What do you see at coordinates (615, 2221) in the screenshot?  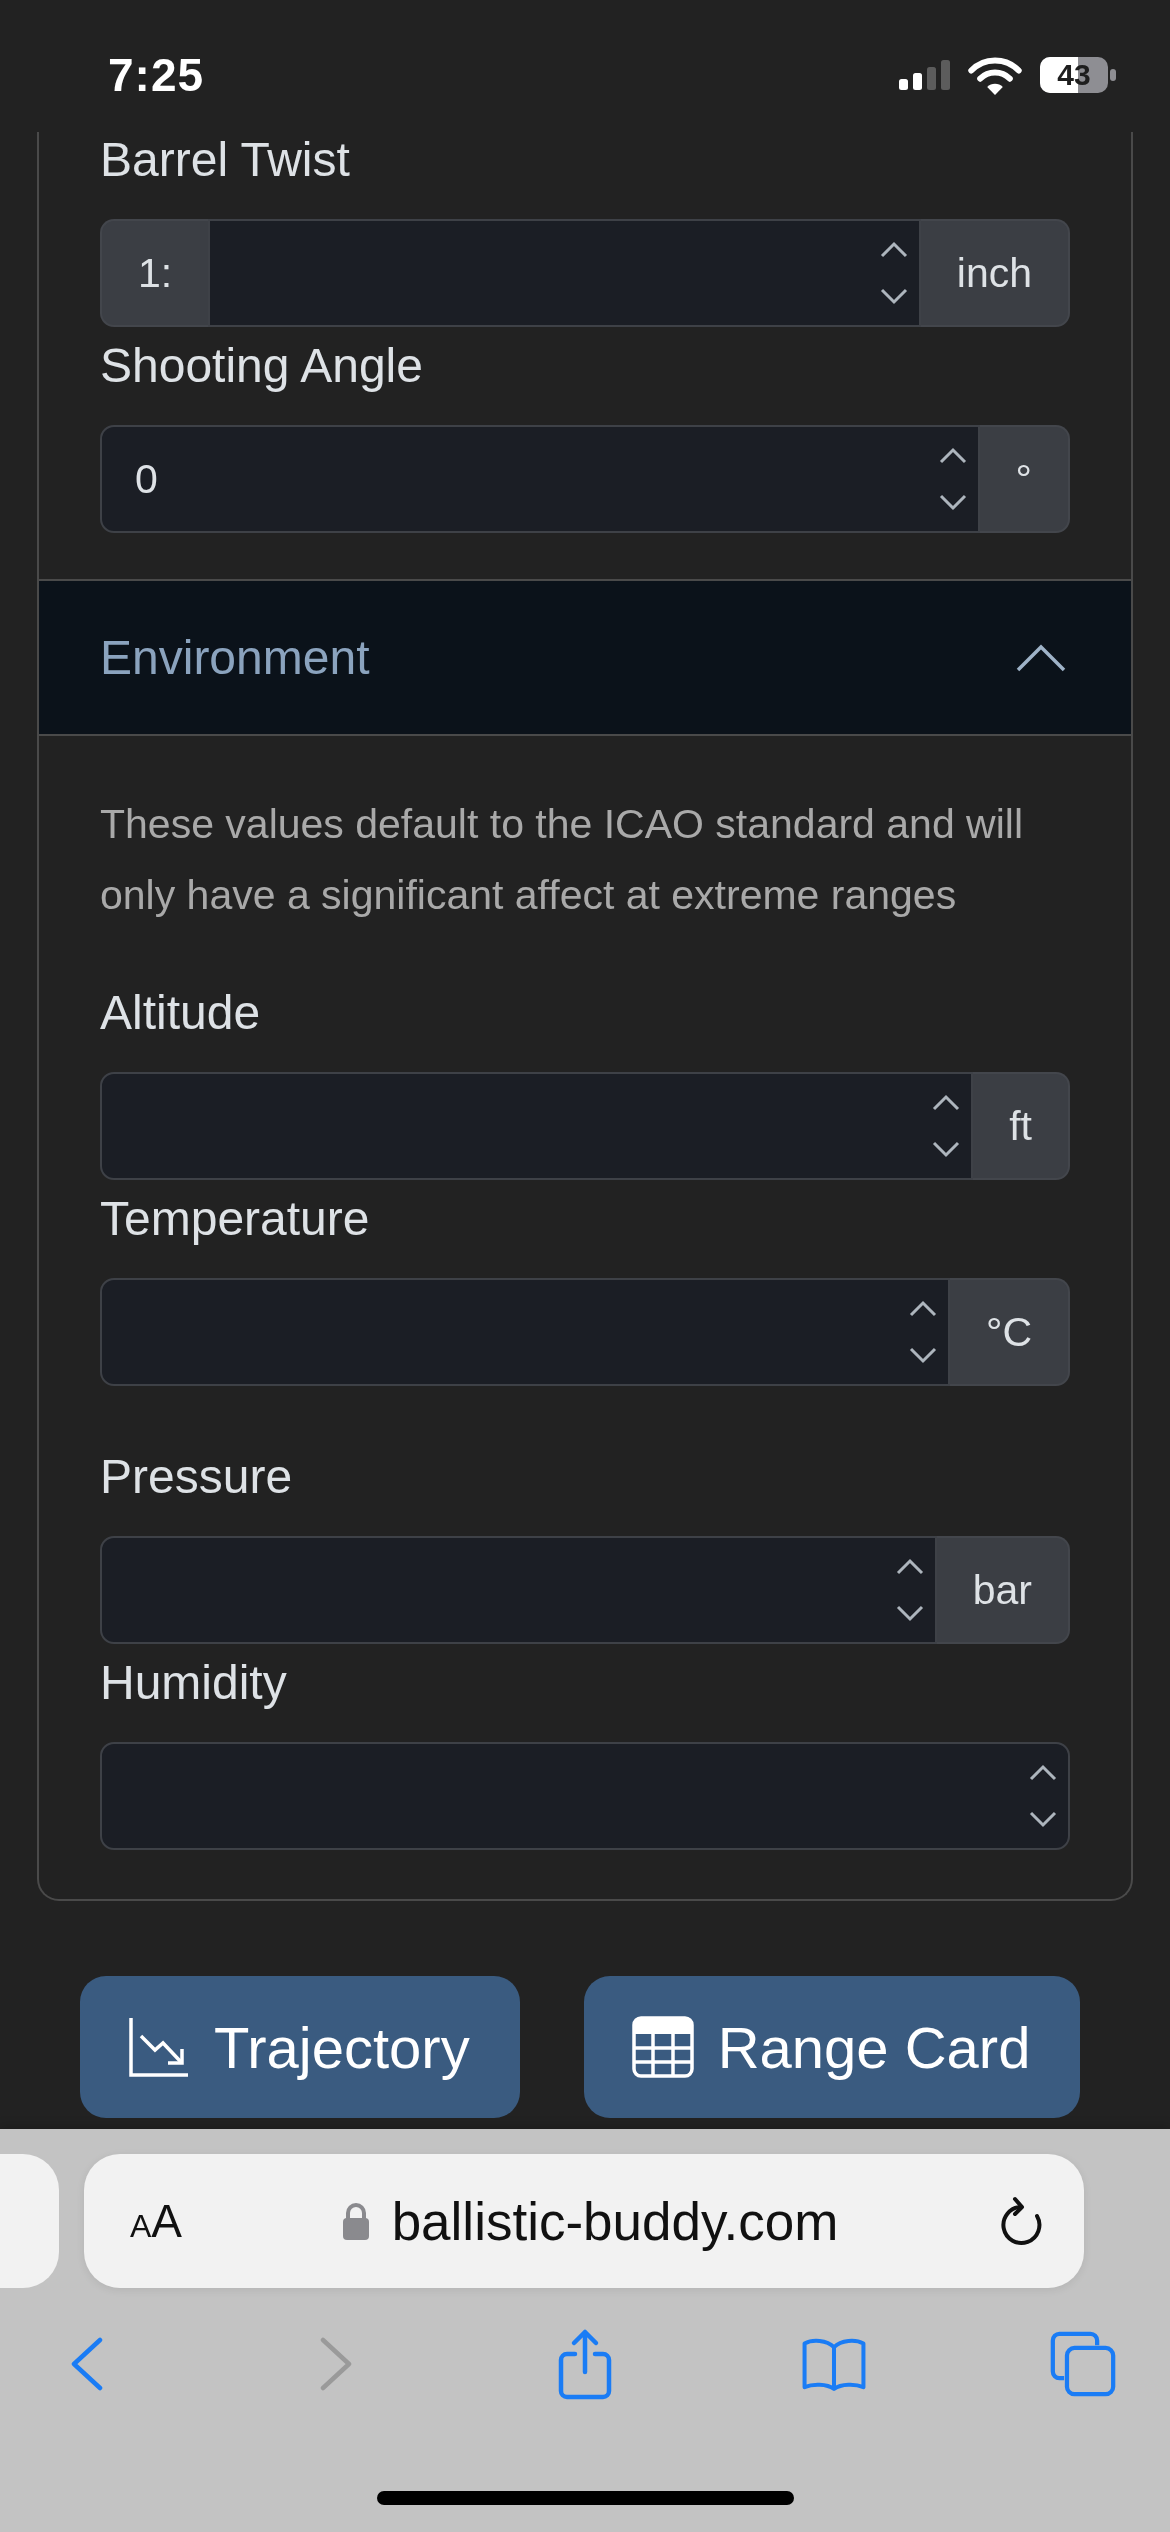 I see `url-text: ballistic-buddy.com` at bounding box center [615, 2221].